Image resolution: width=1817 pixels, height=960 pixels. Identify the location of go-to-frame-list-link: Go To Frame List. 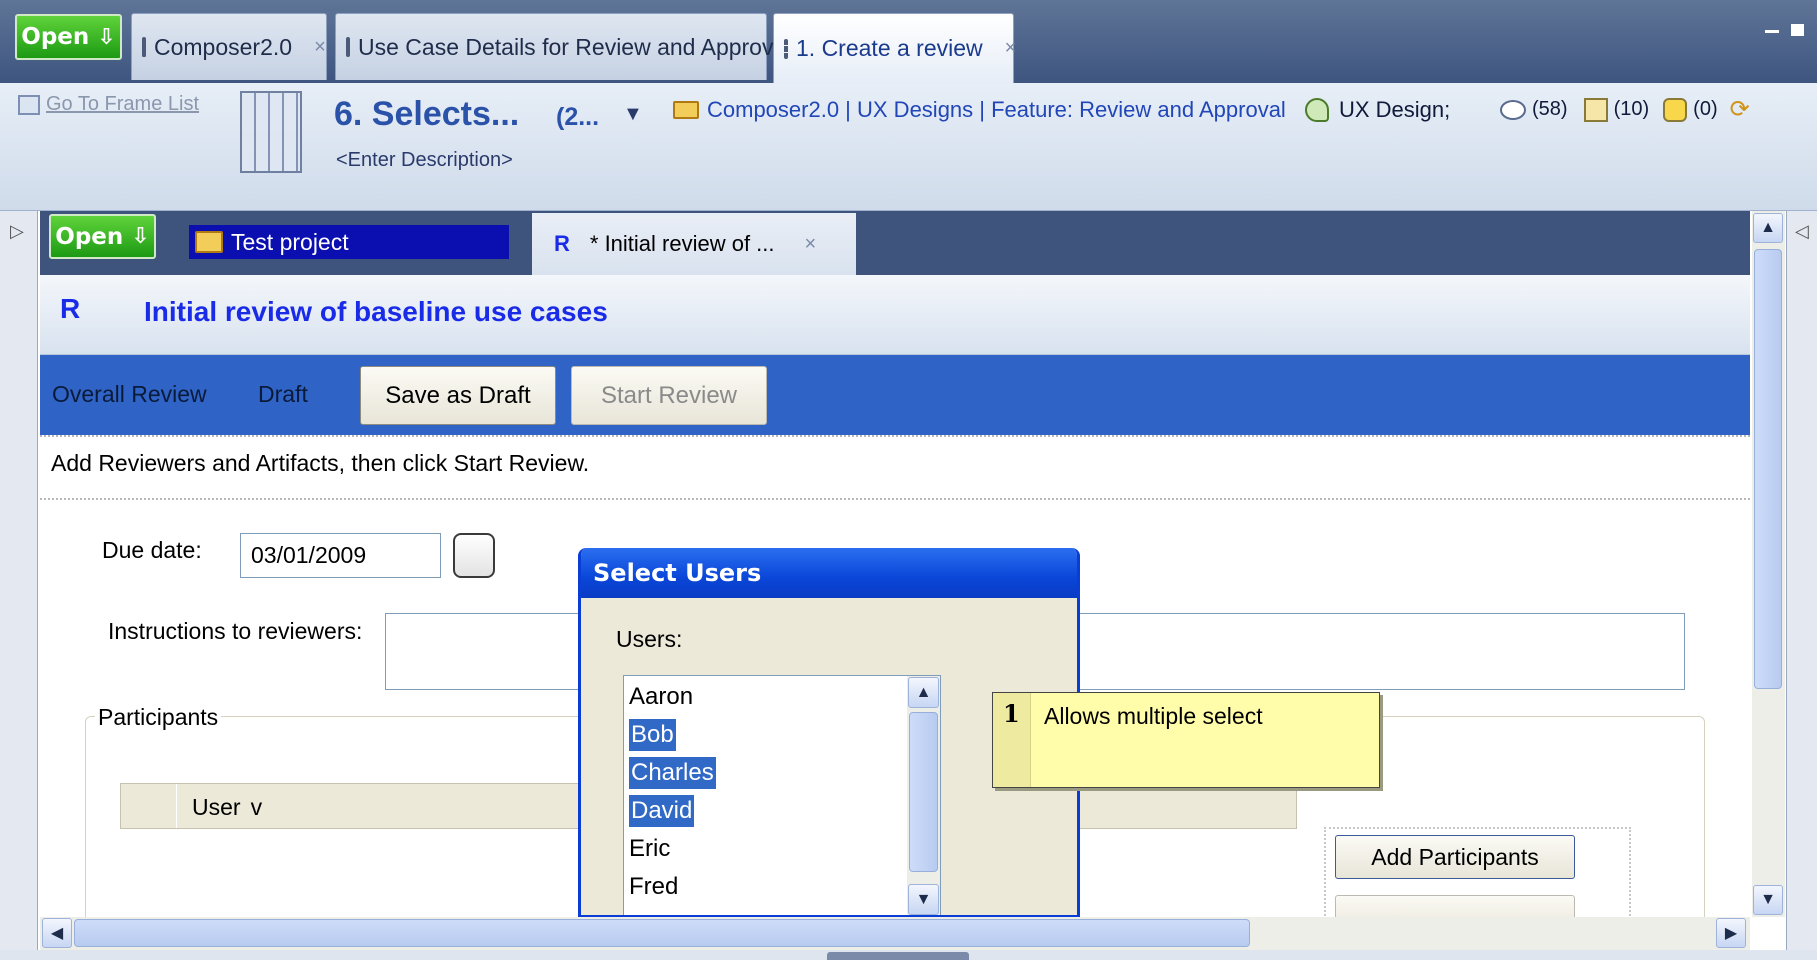
(108, 104).